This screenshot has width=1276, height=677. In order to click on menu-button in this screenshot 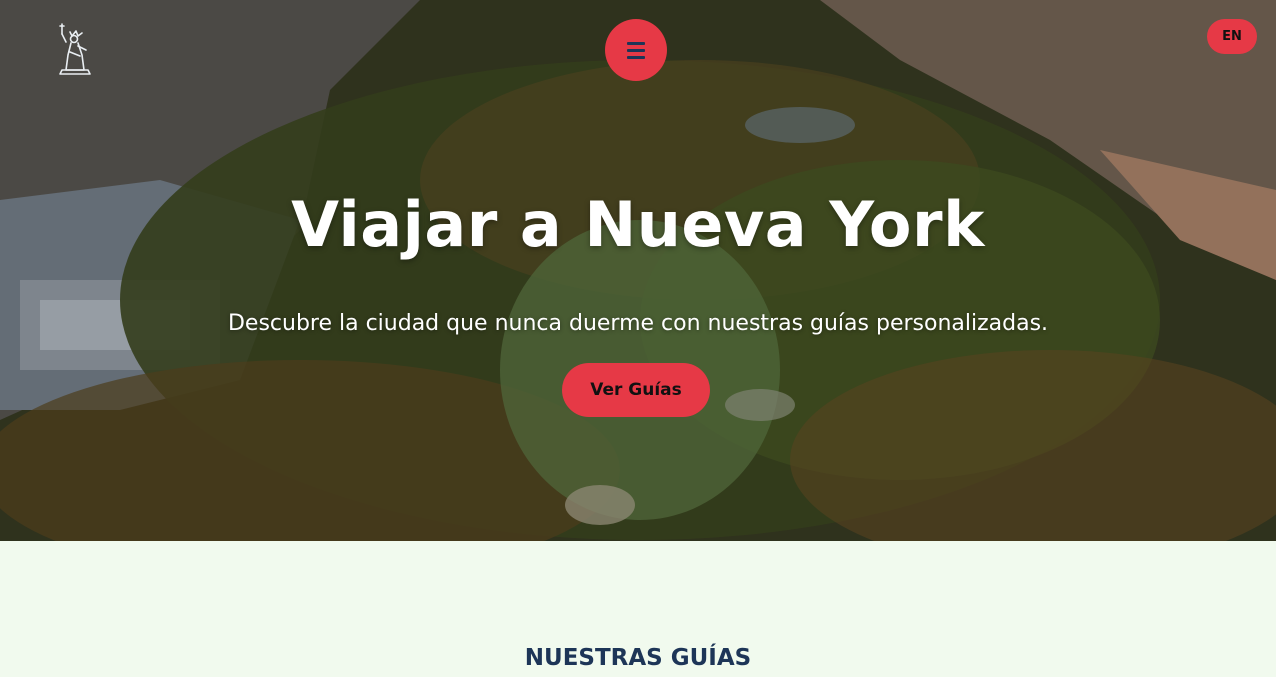, I will do `click(636, 50)`.